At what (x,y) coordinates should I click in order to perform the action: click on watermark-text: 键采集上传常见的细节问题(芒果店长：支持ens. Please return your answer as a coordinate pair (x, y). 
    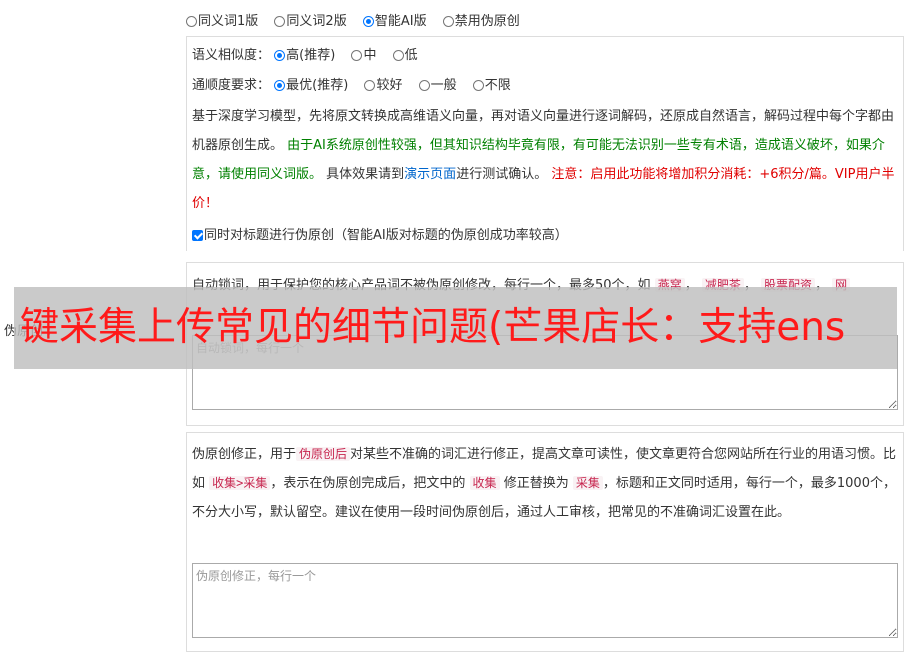
    Looking at the image, I should click on (433, 327).